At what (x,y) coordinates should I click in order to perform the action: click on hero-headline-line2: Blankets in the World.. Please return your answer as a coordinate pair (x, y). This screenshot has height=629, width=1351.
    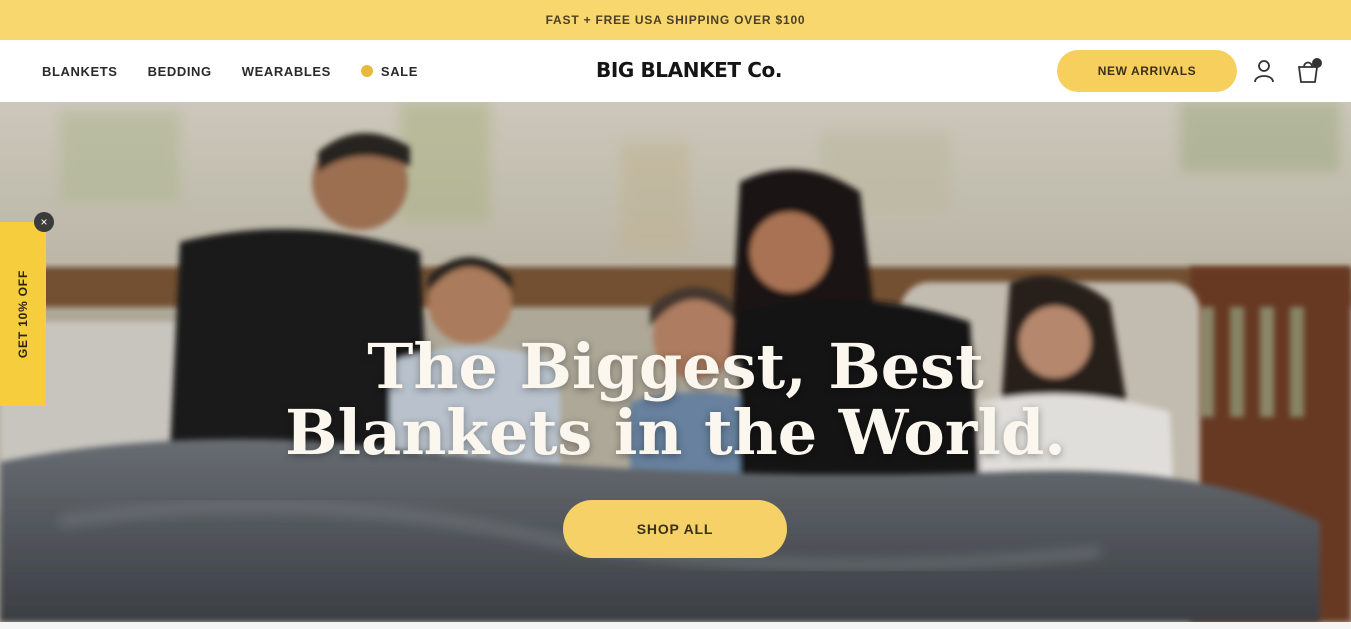
    Looking at the image, I should click on (675, 432).